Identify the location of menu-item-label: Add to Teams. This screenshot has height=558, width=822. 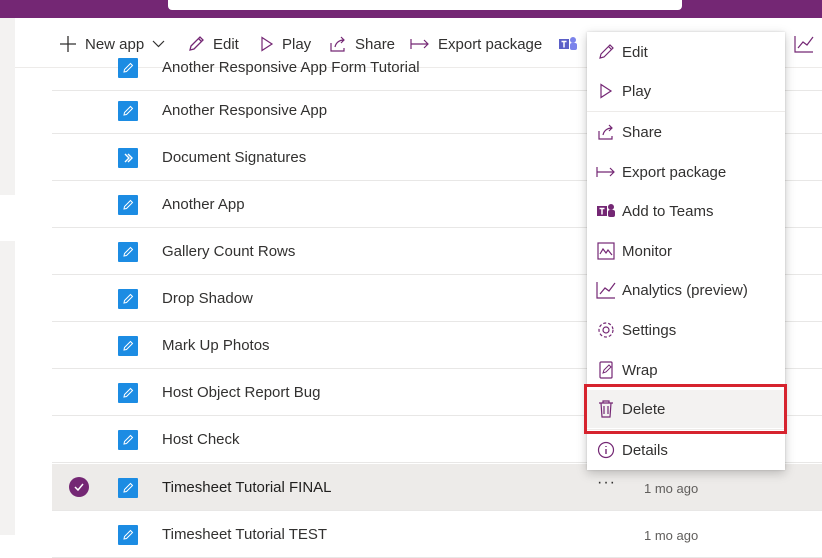
(668, 211).